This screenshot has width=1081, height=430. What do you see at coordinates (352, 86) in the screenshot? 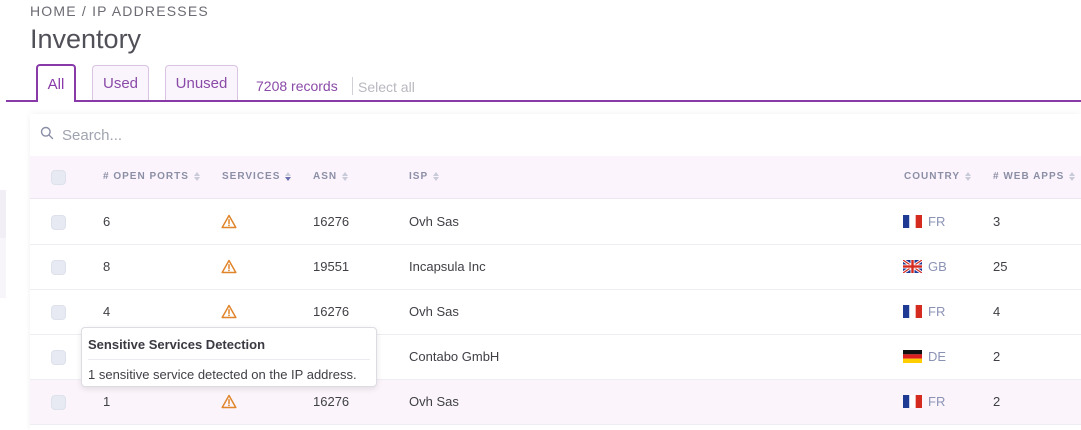
I see `divider` at bounding box center [352, 86].